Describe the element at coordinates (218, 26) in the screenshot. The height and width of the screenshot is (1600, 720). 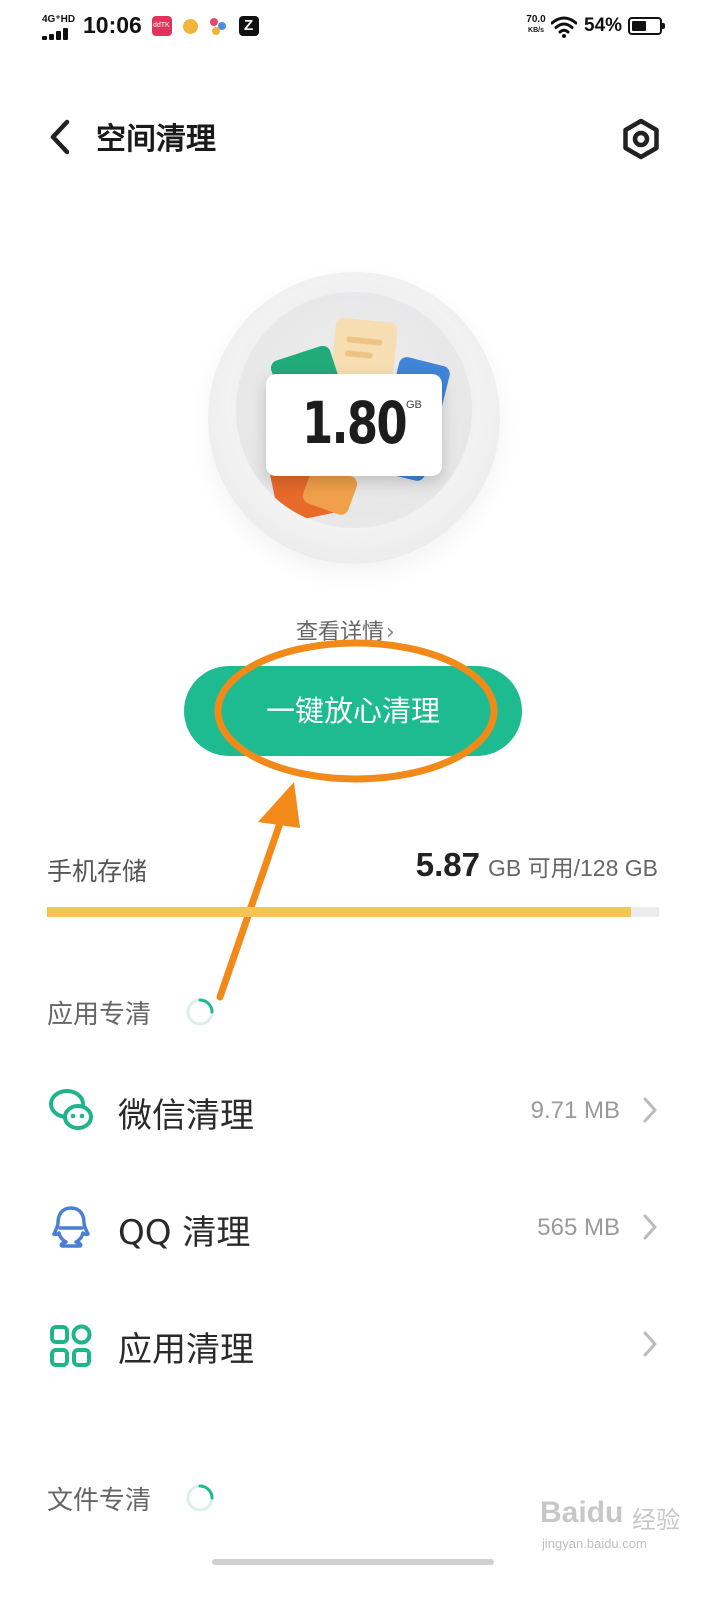
I see `notification-app-3-icon` at that location.